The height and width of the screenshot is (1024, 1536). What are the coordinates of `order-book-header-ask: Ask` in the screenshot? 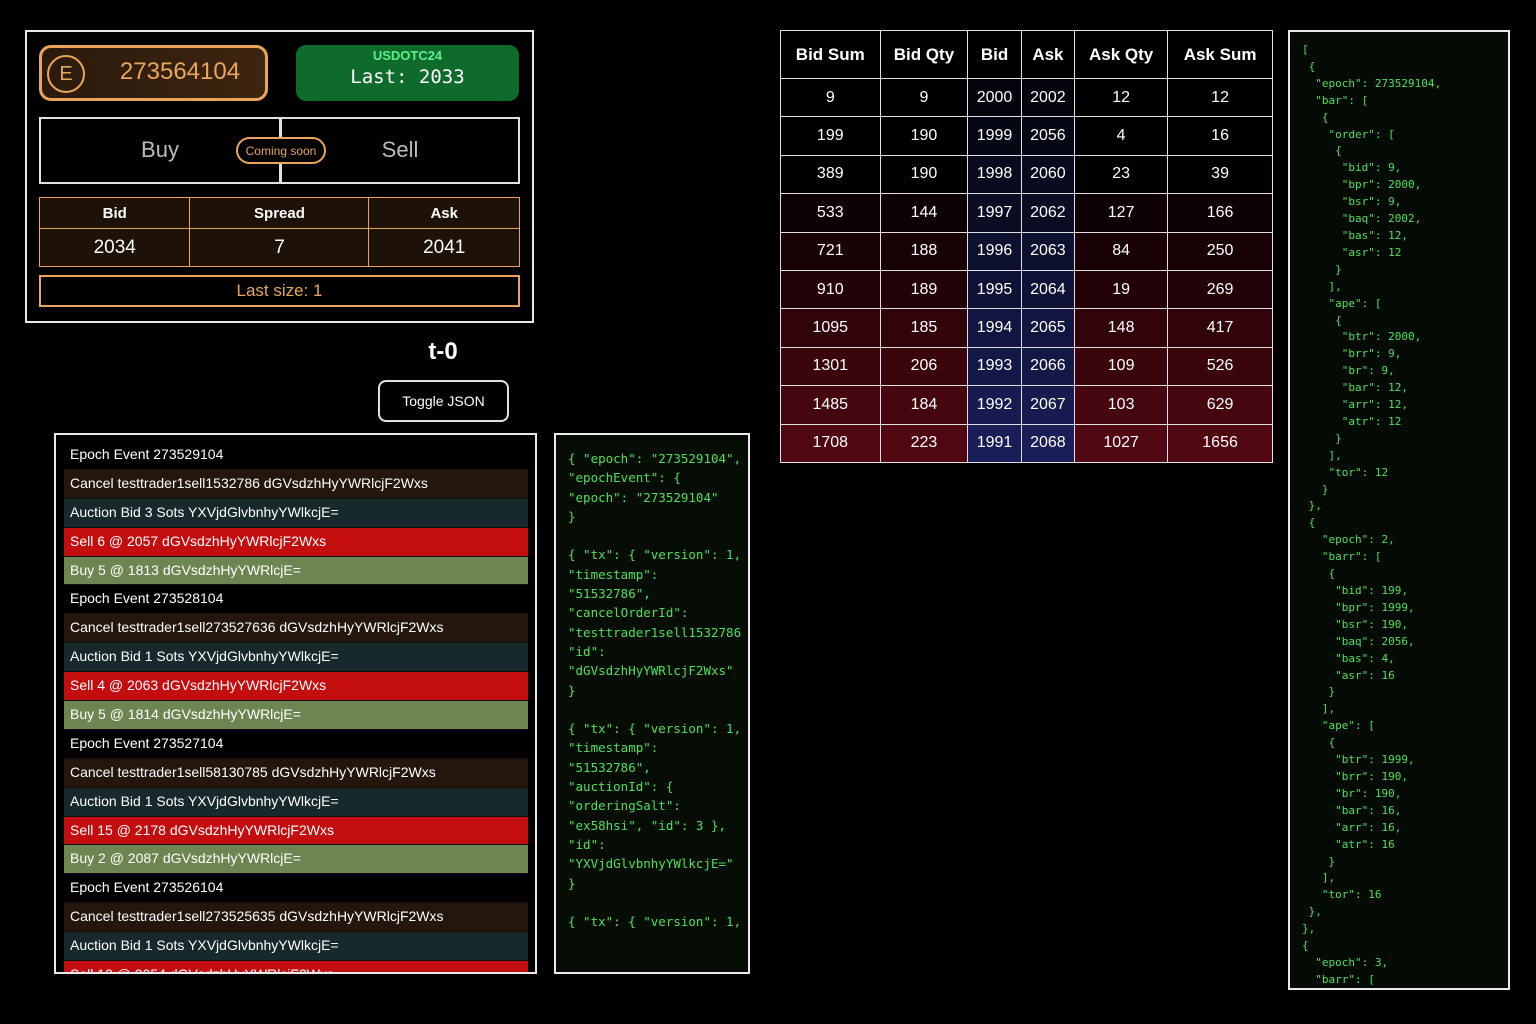 It's located at (1048, 54).